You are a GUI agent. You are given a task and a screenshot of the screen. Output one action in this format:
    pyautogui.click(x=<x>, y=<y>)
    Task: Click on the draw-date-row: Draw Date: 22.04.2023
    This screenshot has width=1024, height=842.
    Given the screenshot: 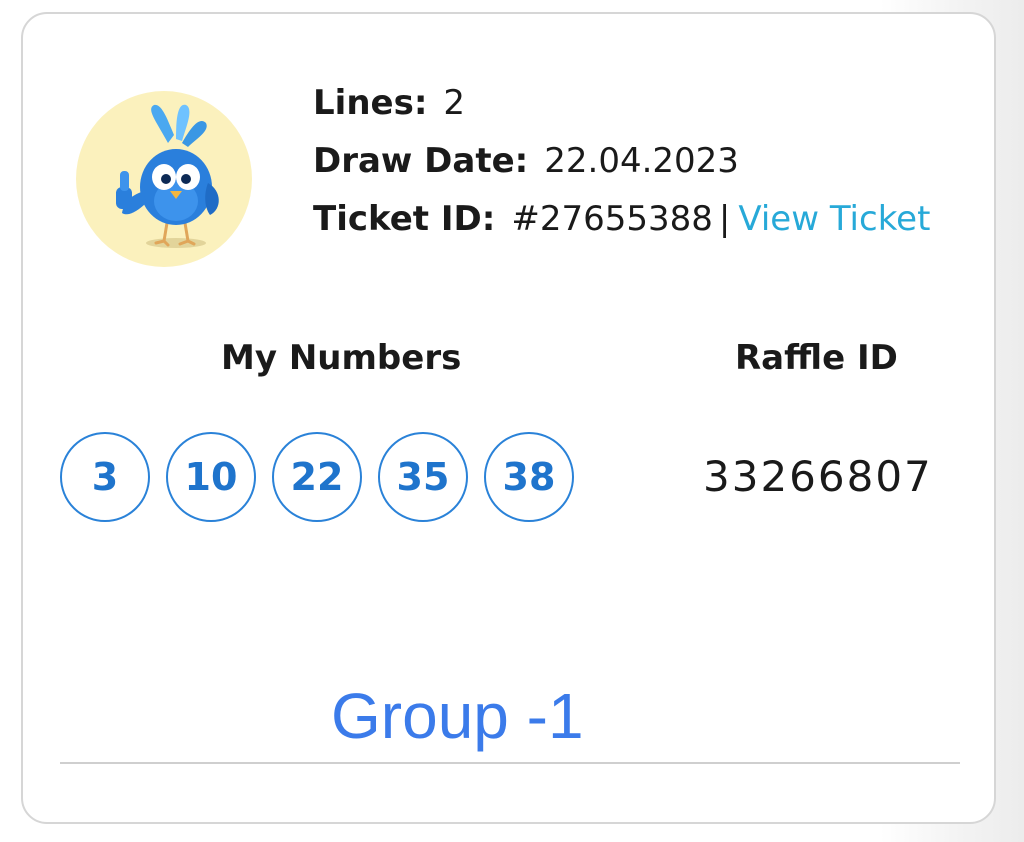 What is the action you would take?
    pyautogui.click(x=621, y=161)
    